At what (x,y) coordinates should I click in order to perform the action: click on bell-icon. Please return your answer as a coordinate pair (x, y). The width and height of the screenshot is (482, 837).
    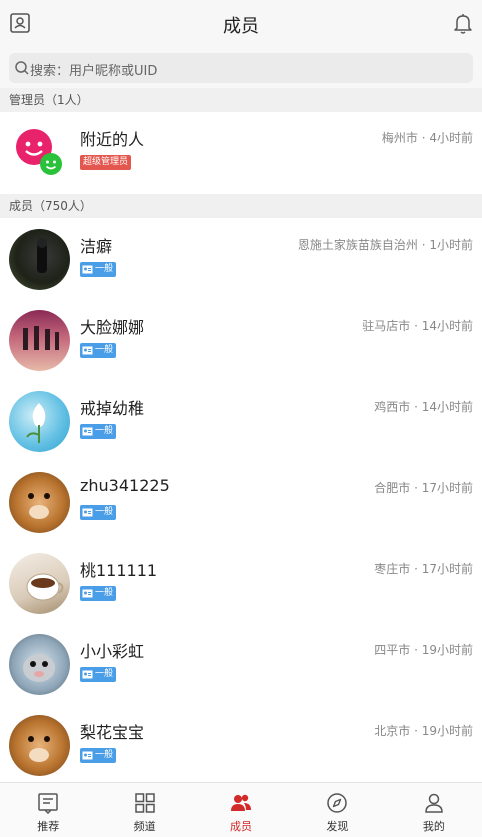
    Looking at the image, I should click on (463, 23).